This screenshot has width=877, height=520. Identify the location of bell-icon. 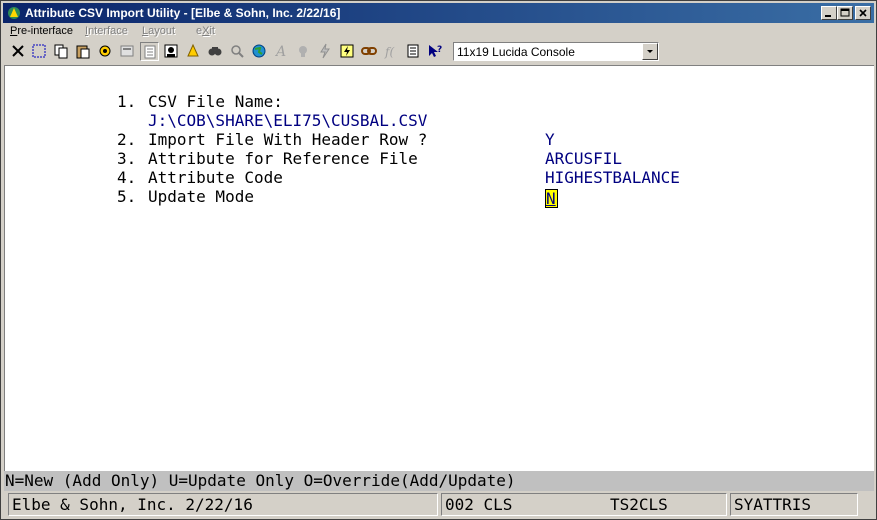
(193, 50).